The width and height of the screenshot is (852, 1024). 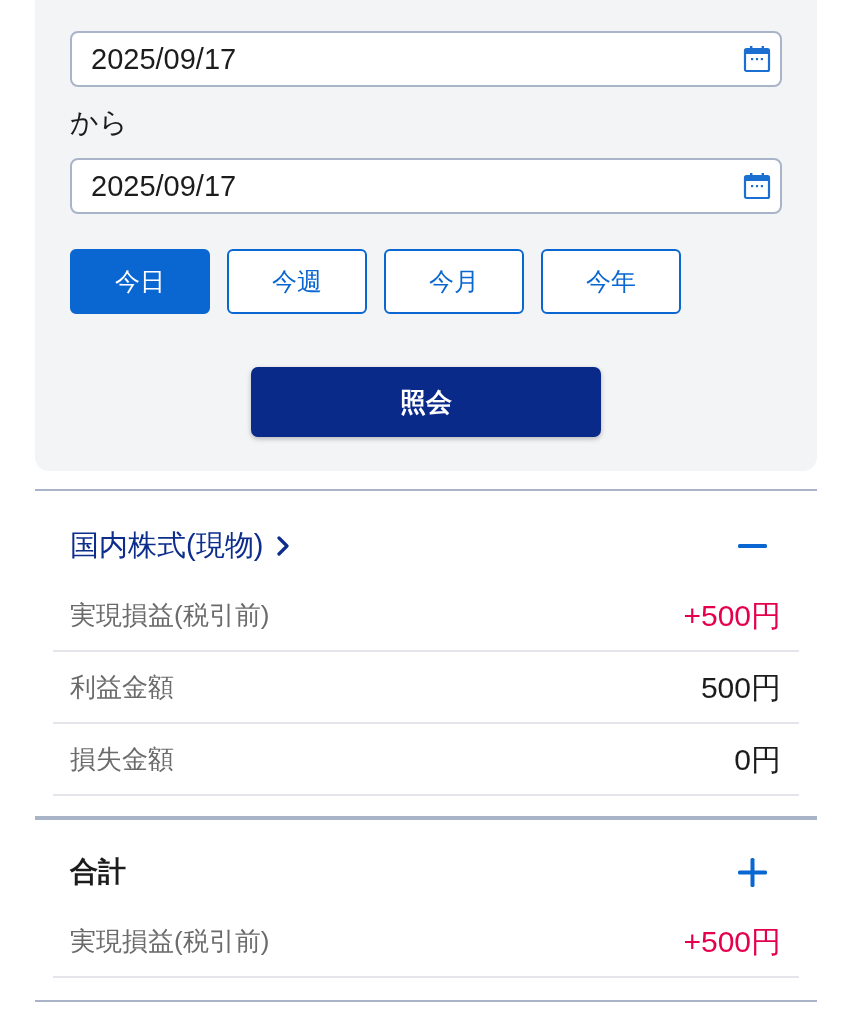 What do you see at coordinates (454, 281) in the screenshot?
I see `period-button: 今月` at bounding box center [454, 281].